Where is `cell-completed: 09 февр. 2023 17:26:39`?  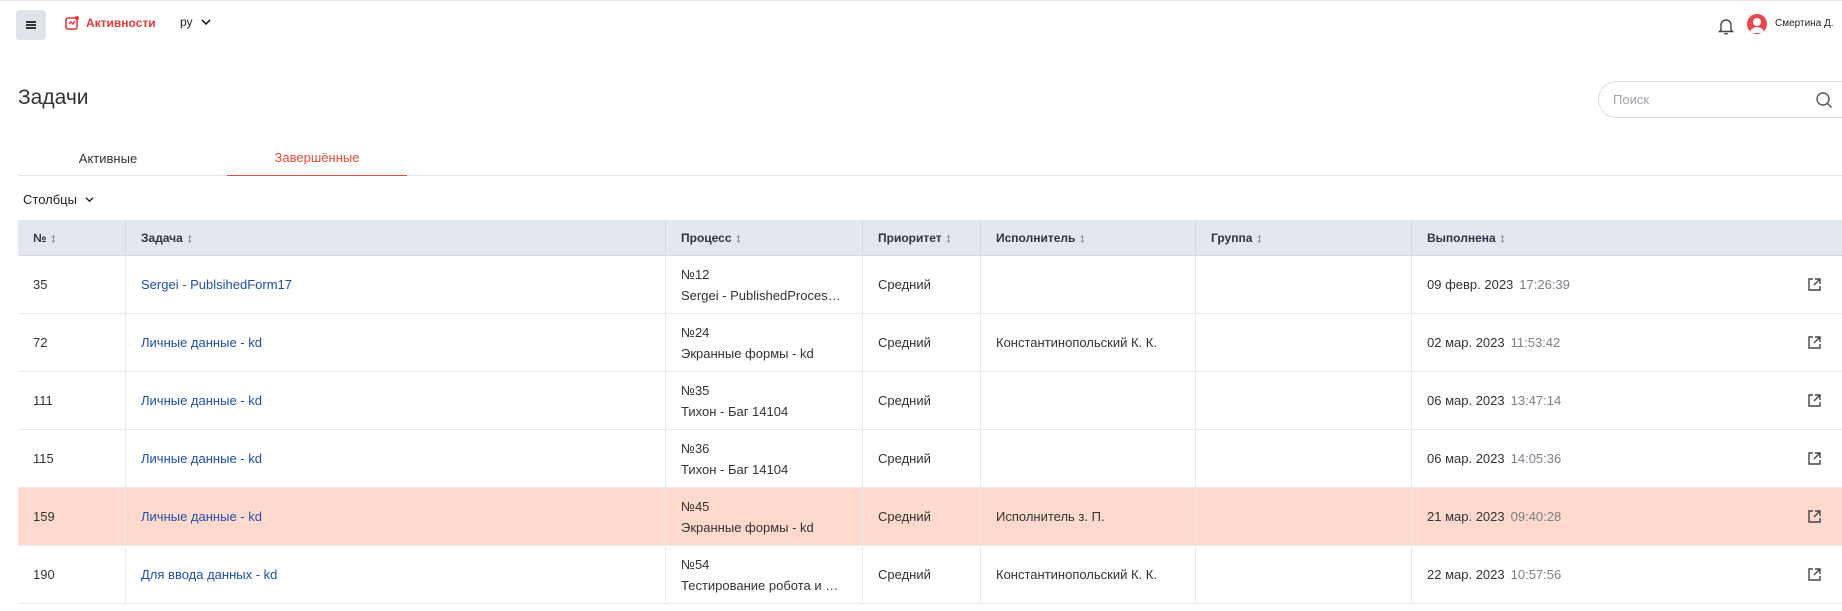 cell-completed: 09 февр. 2023 17:26:39 is located at coordinates (1627, 284).